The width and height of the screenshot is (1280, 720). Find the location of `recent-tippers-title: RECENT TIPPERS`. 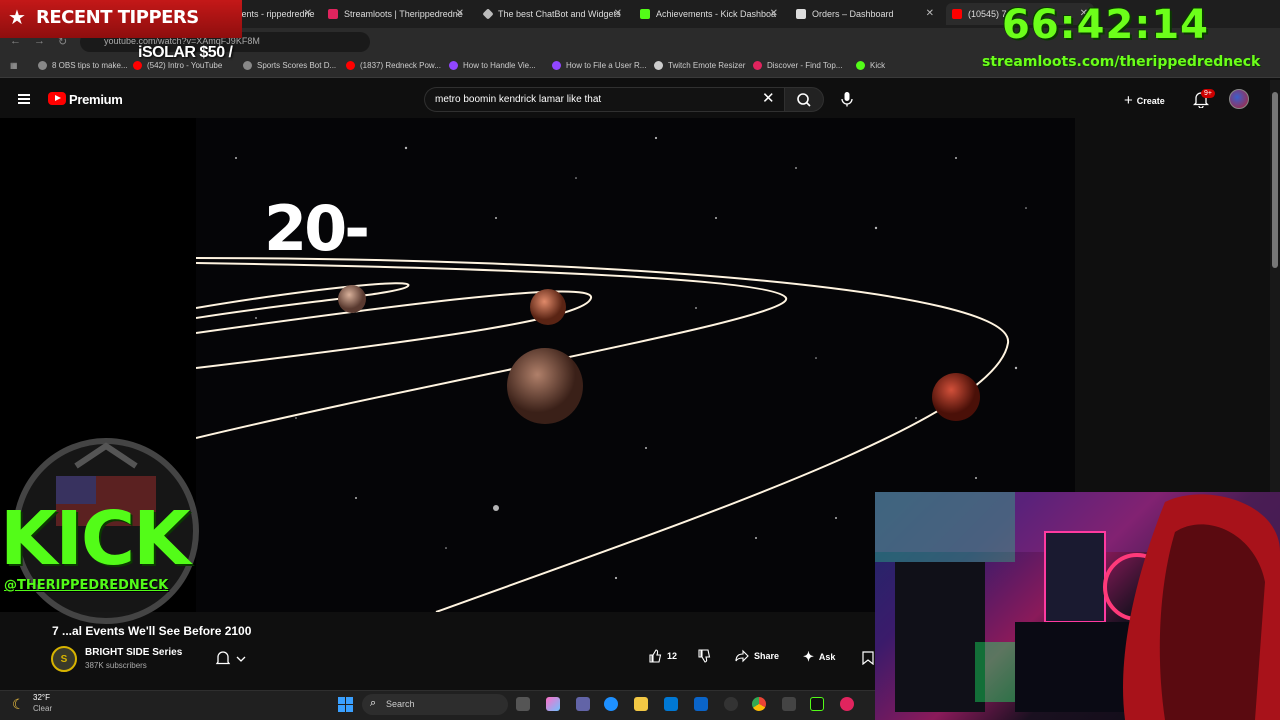

recent-tippers-title: RECENT TIPPERS is located at coordinates (117, 17).